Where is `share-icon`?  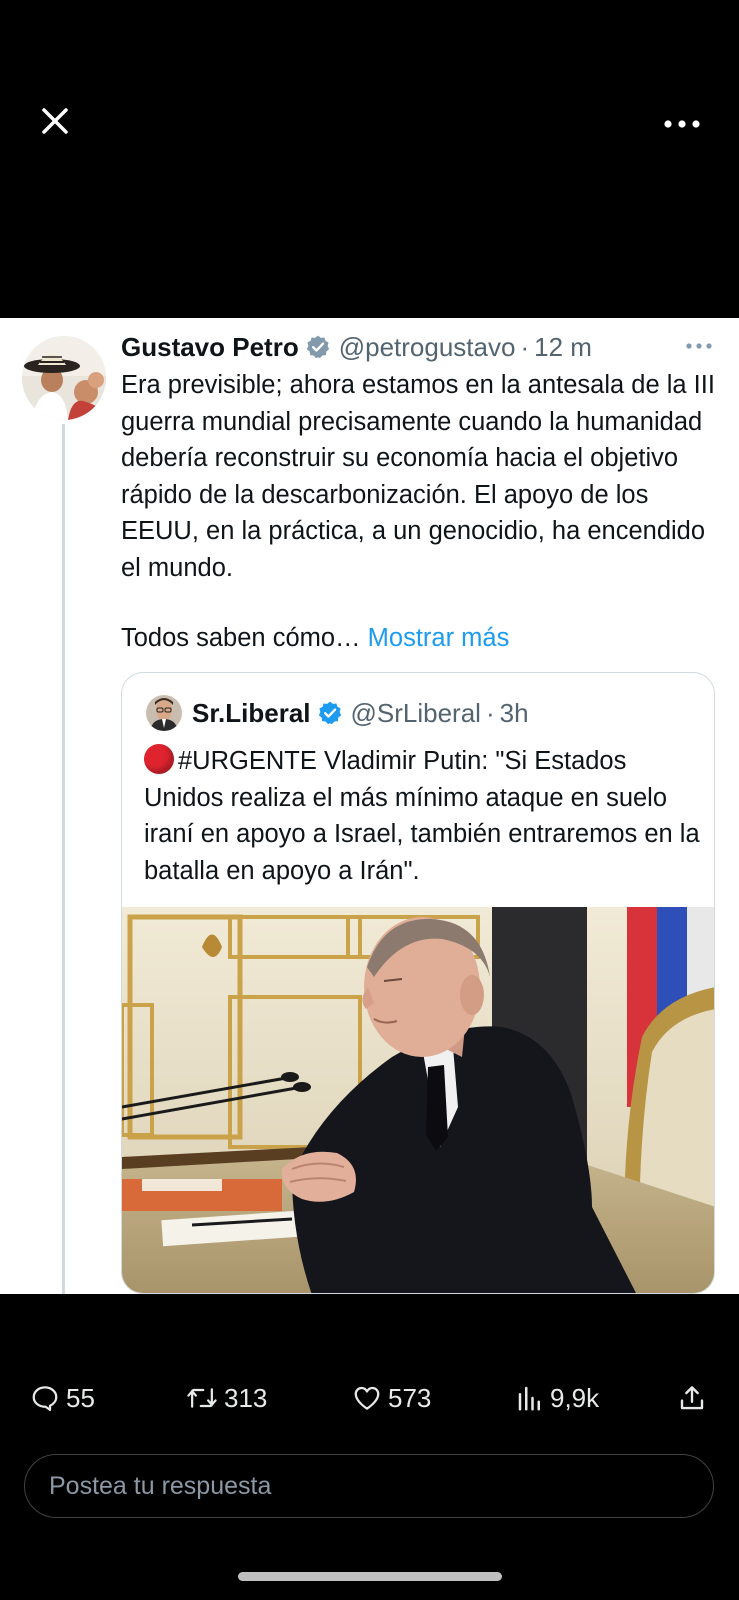 share-icon is located at coordinates (692, 1398).